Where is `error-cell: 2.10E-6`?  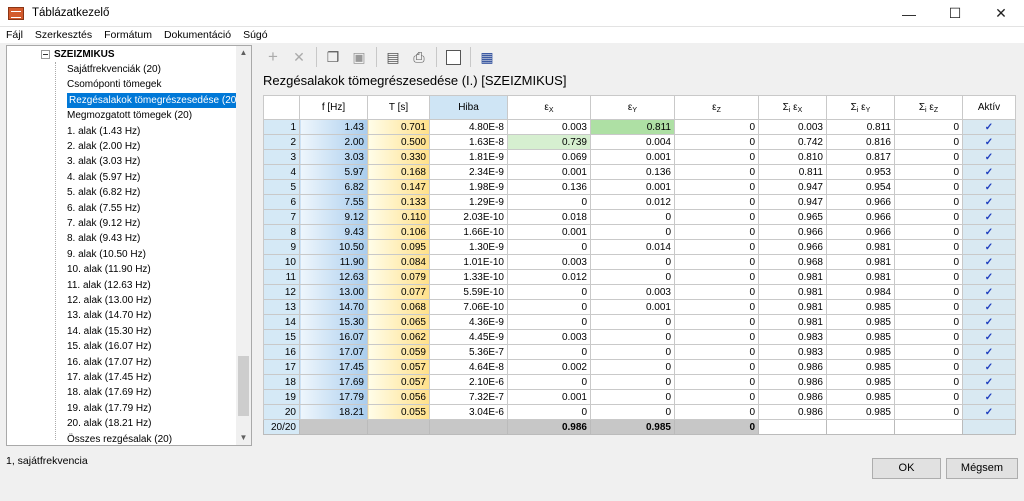
error-cell: 2.10E-6 is located at coordinates (468, 382).